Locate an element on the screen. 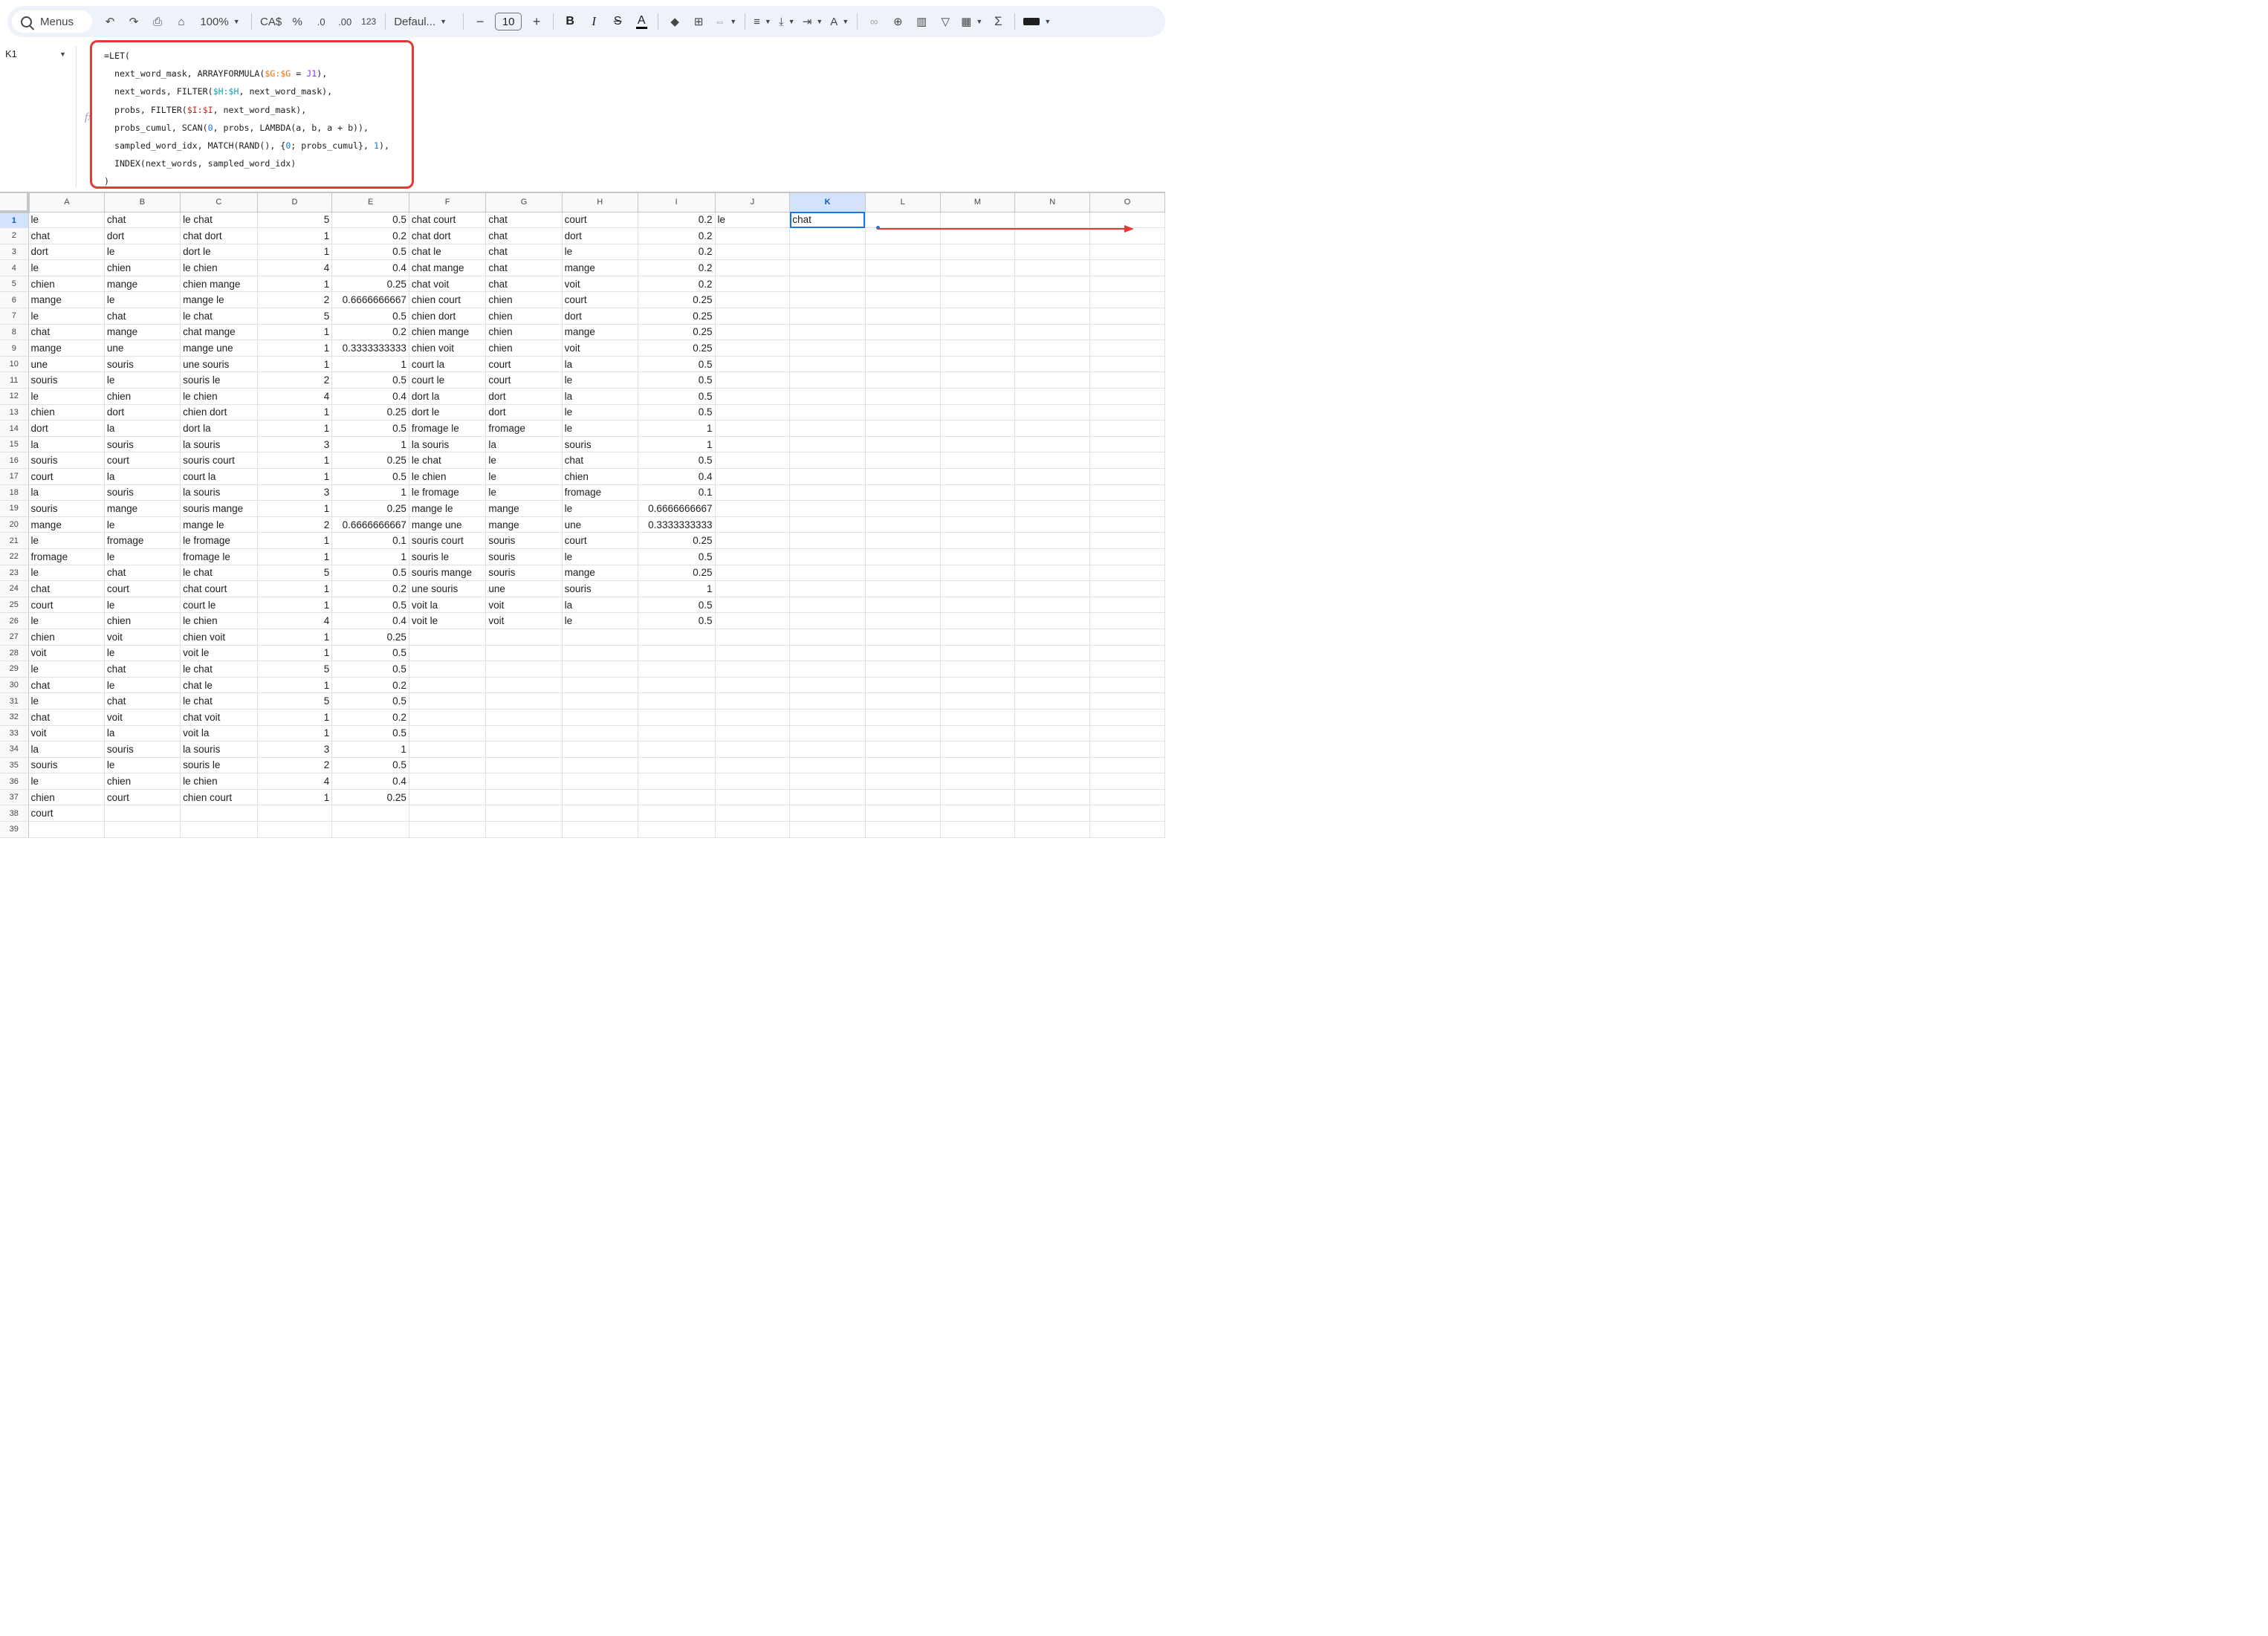  cell-g12: dort is located at coordinates (524, 396).